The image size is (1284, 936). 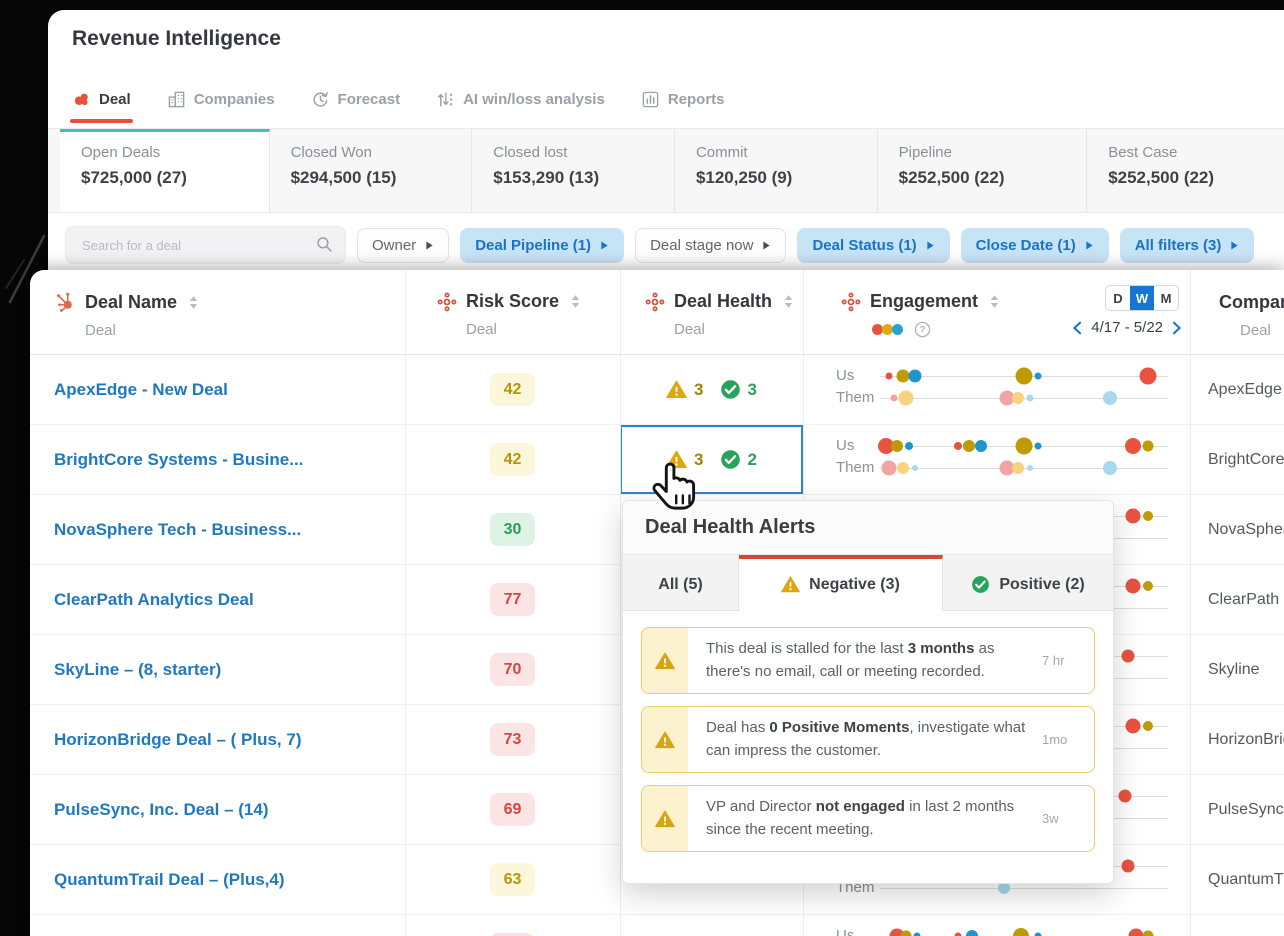 What do you see at coordinates (1177, 328) in the screenshot?
I see `next-range-icon` at bounding box center [1177, 328].